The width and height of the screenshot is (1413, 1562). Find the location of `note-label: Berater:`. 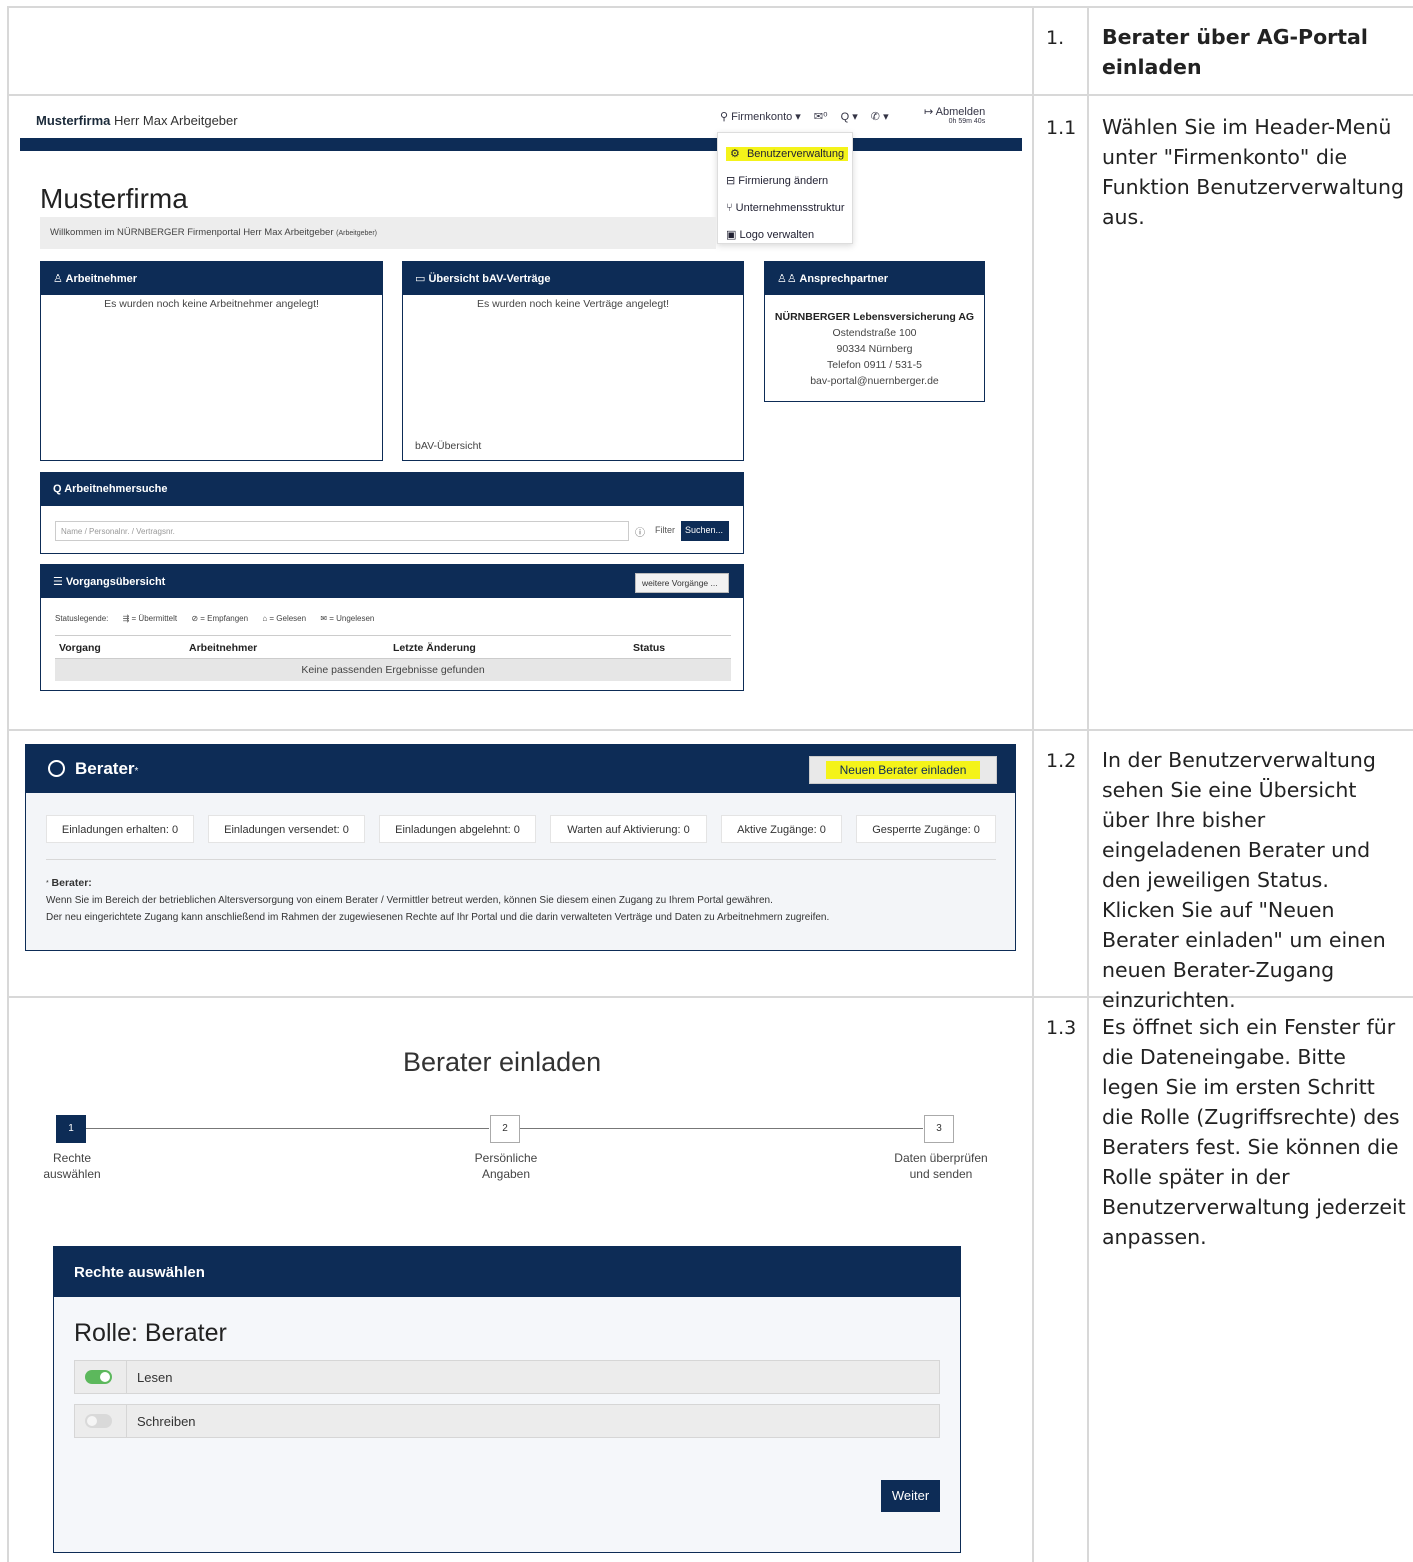

note-label: Berater: is located at coordinates (71, 883).